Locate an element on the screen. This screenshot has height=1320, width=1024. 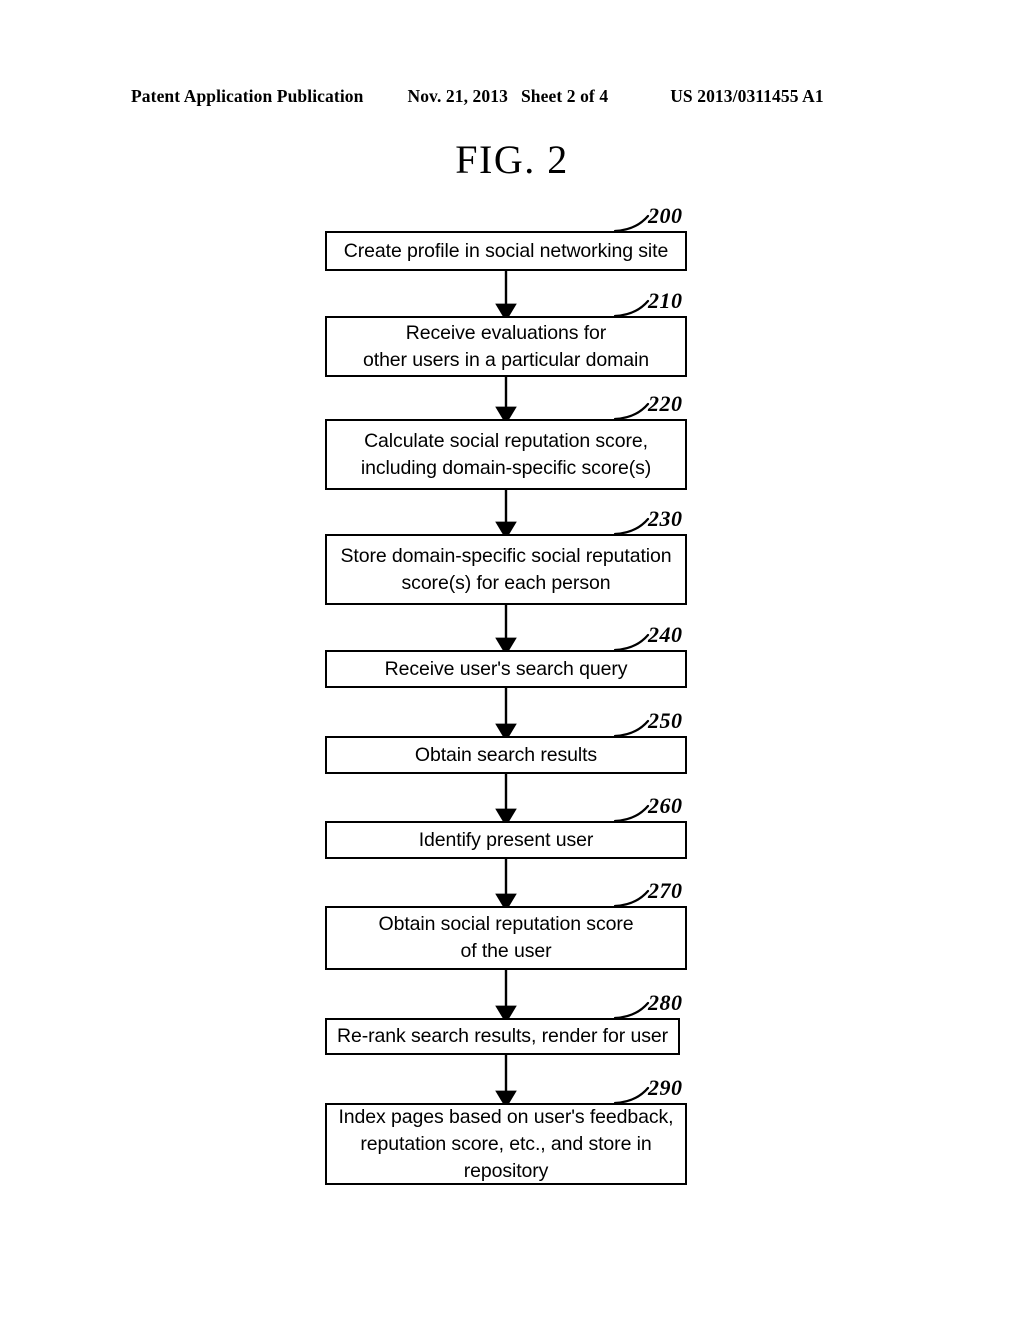
flow-node-240-line-1: Receive user's search query is located at coordinates (506, 668).